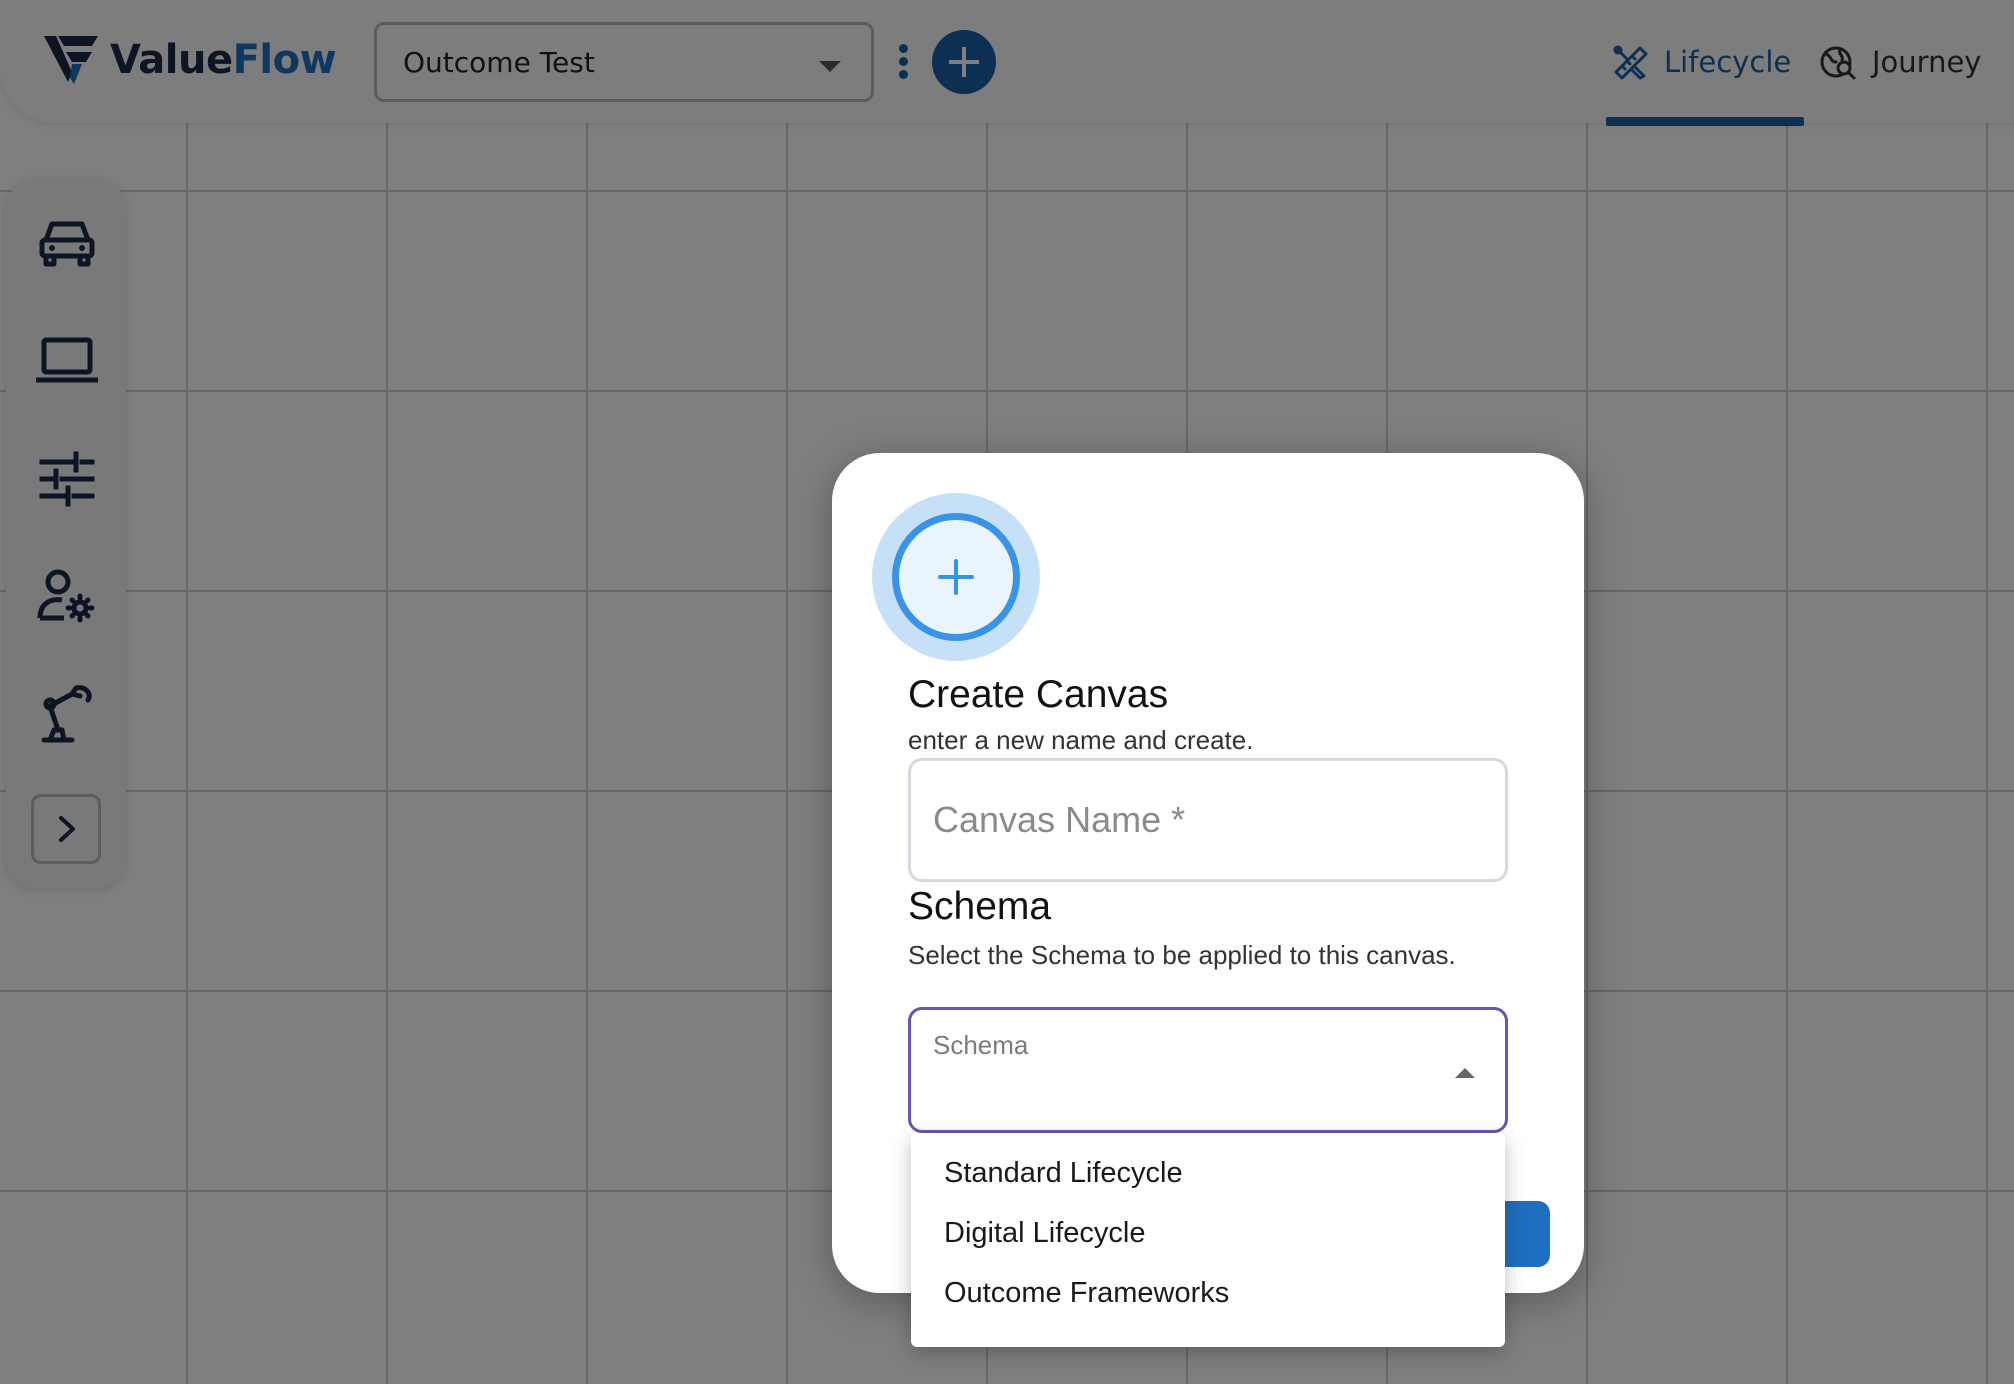 The image size is (2014, 1384). Describe the element at coordinates (1208, 1233) in the screenshot. I see `schema-option-digital-lifecycle: Digital Lifecycle` at that location.